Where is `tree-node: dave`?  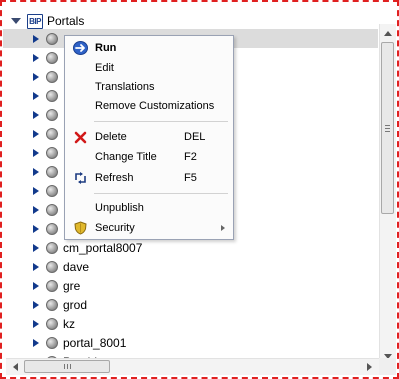
tree-node: dave is located at coordinates (190, 266).